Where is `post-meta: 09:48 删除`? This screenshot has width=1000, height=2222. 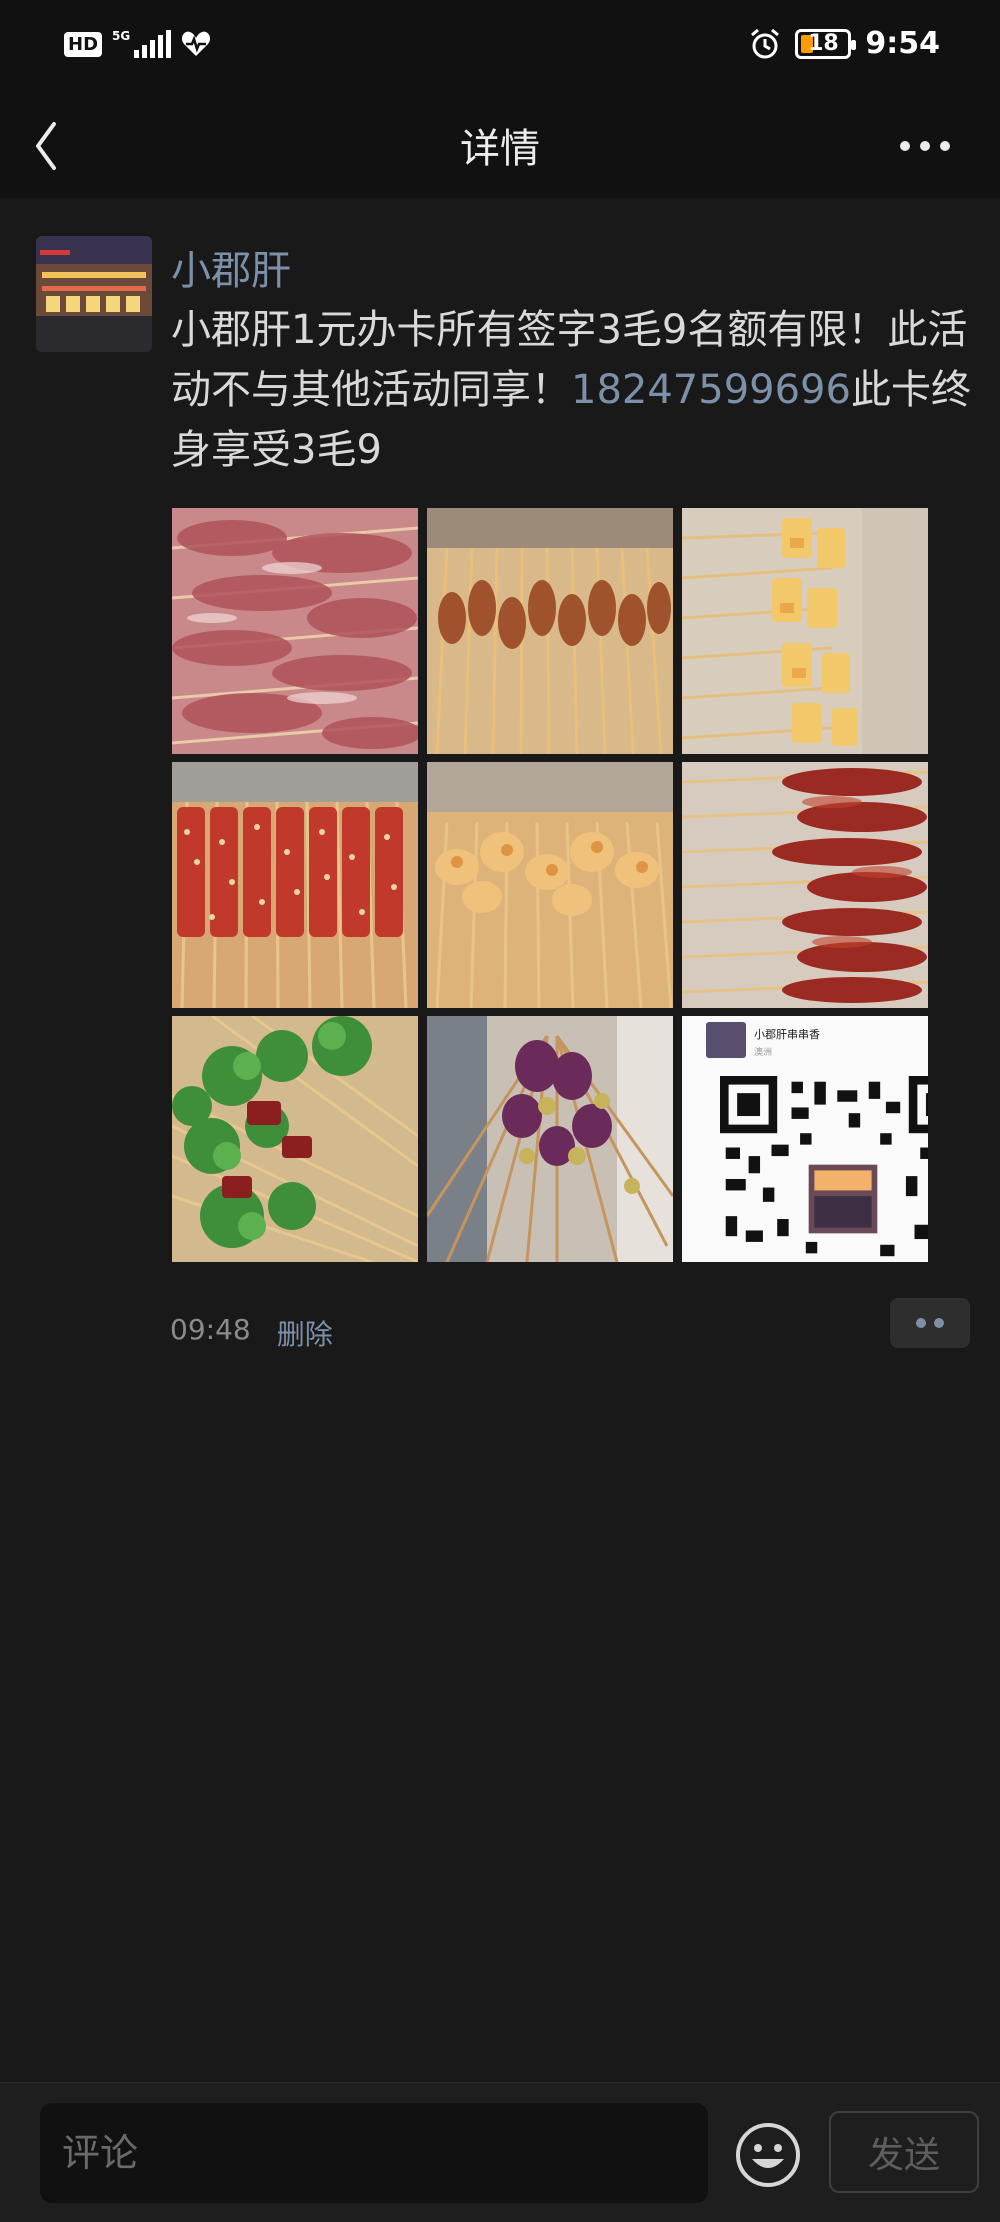 post-meta: 09:48 删除 is located at coordinates (251, 1333).